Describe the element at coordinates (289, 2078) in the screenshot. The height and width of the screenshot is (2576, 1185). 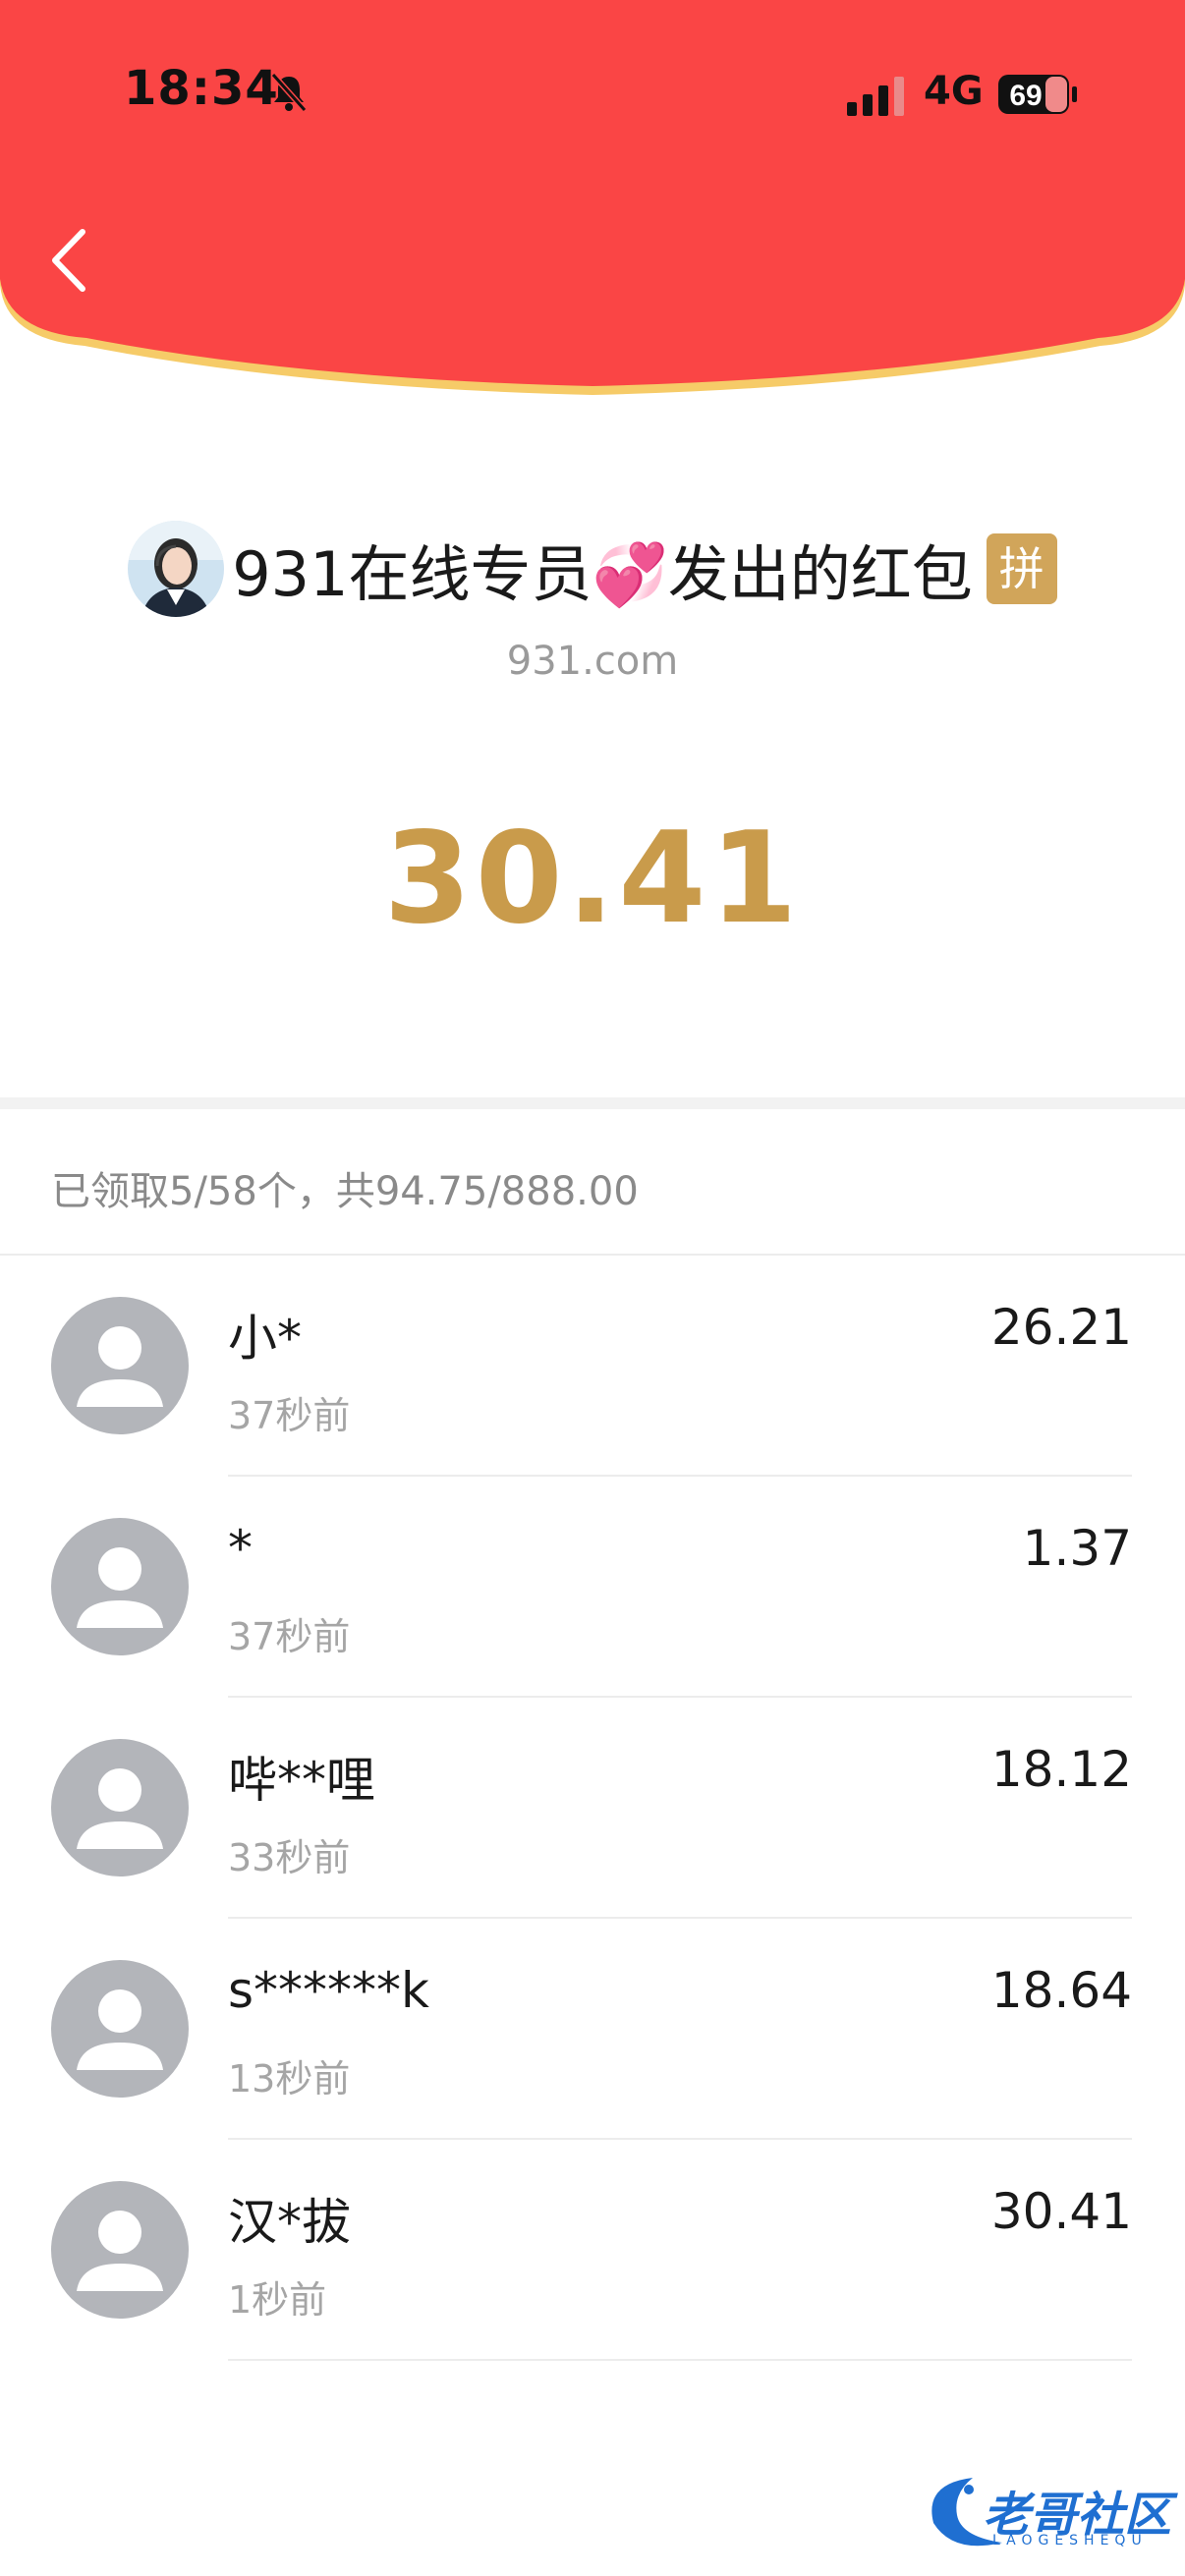
I see `claim-time: 13秒前` at that location.